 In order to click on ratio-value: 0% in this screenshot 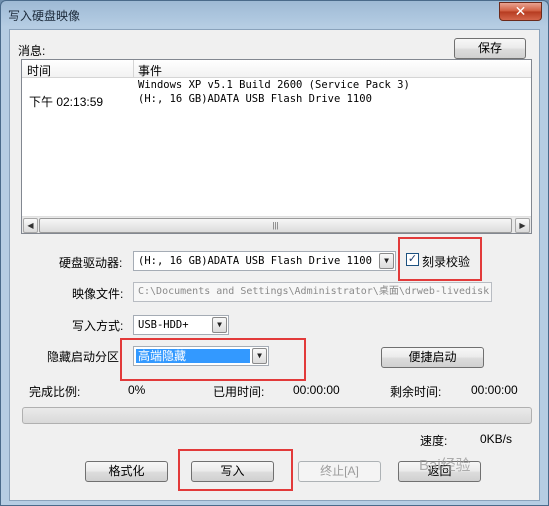, I will do `click(137, 390)`.